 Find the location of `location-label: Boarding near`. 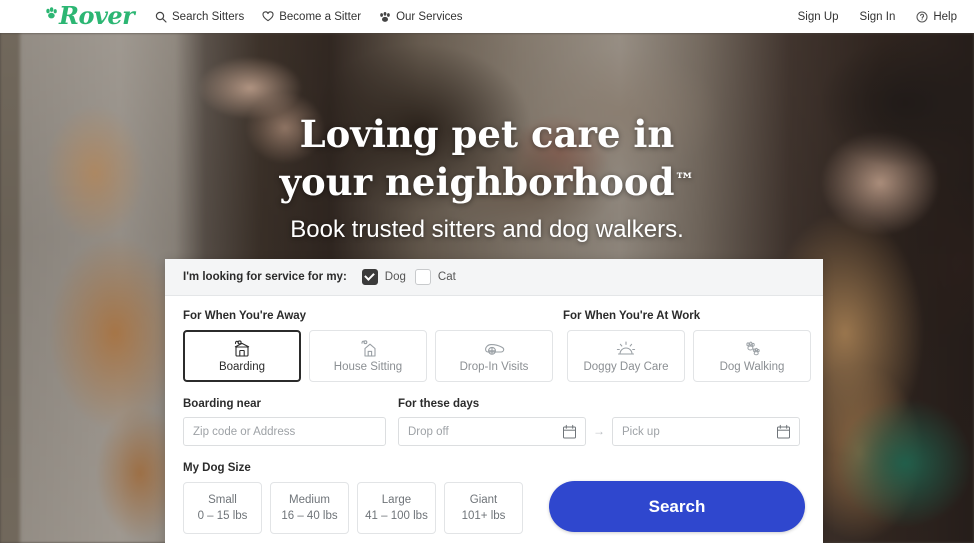

location-label: Boarding near is located at coordinates (222, 404).